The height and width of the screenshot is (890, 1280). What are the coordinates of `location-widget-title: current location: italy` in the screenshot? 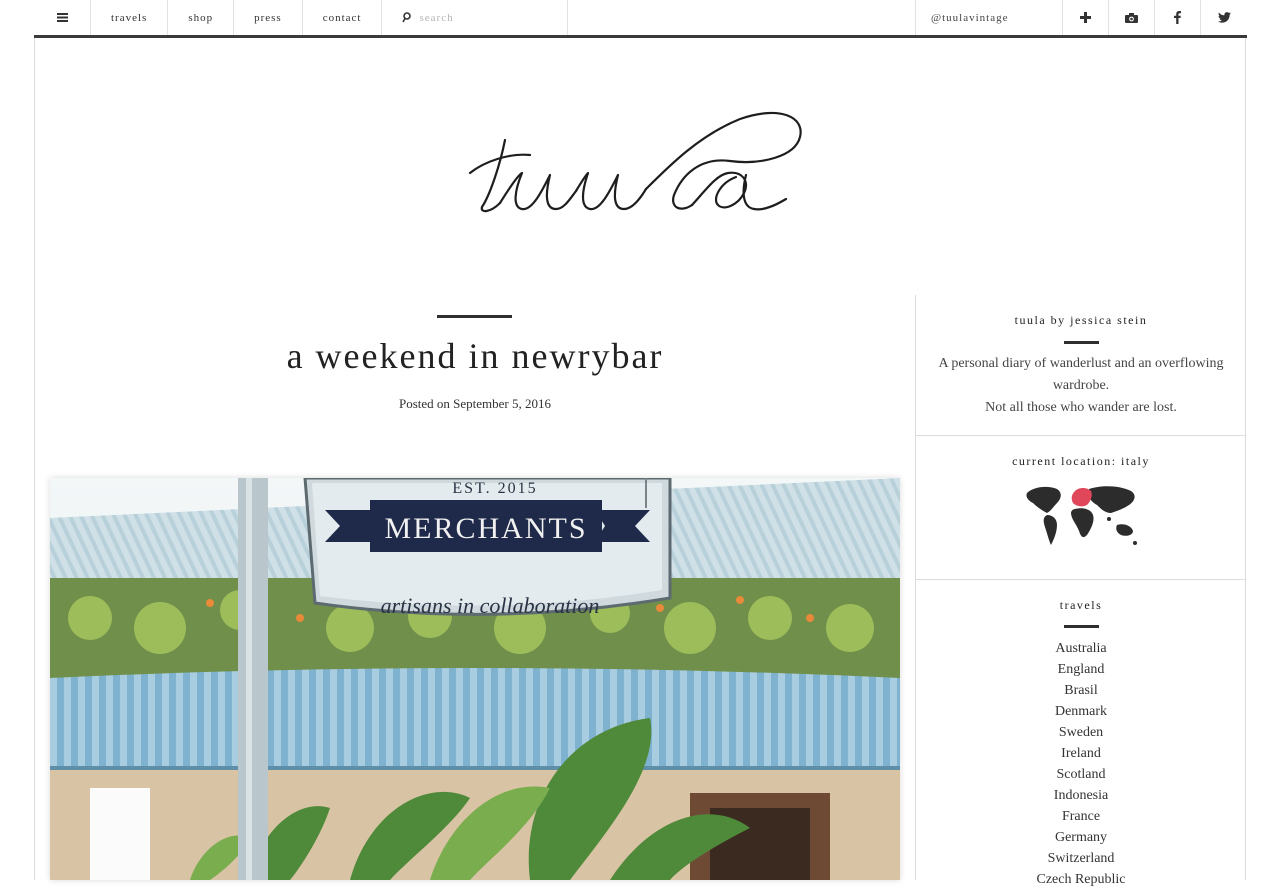 It's located at (1081, 461).